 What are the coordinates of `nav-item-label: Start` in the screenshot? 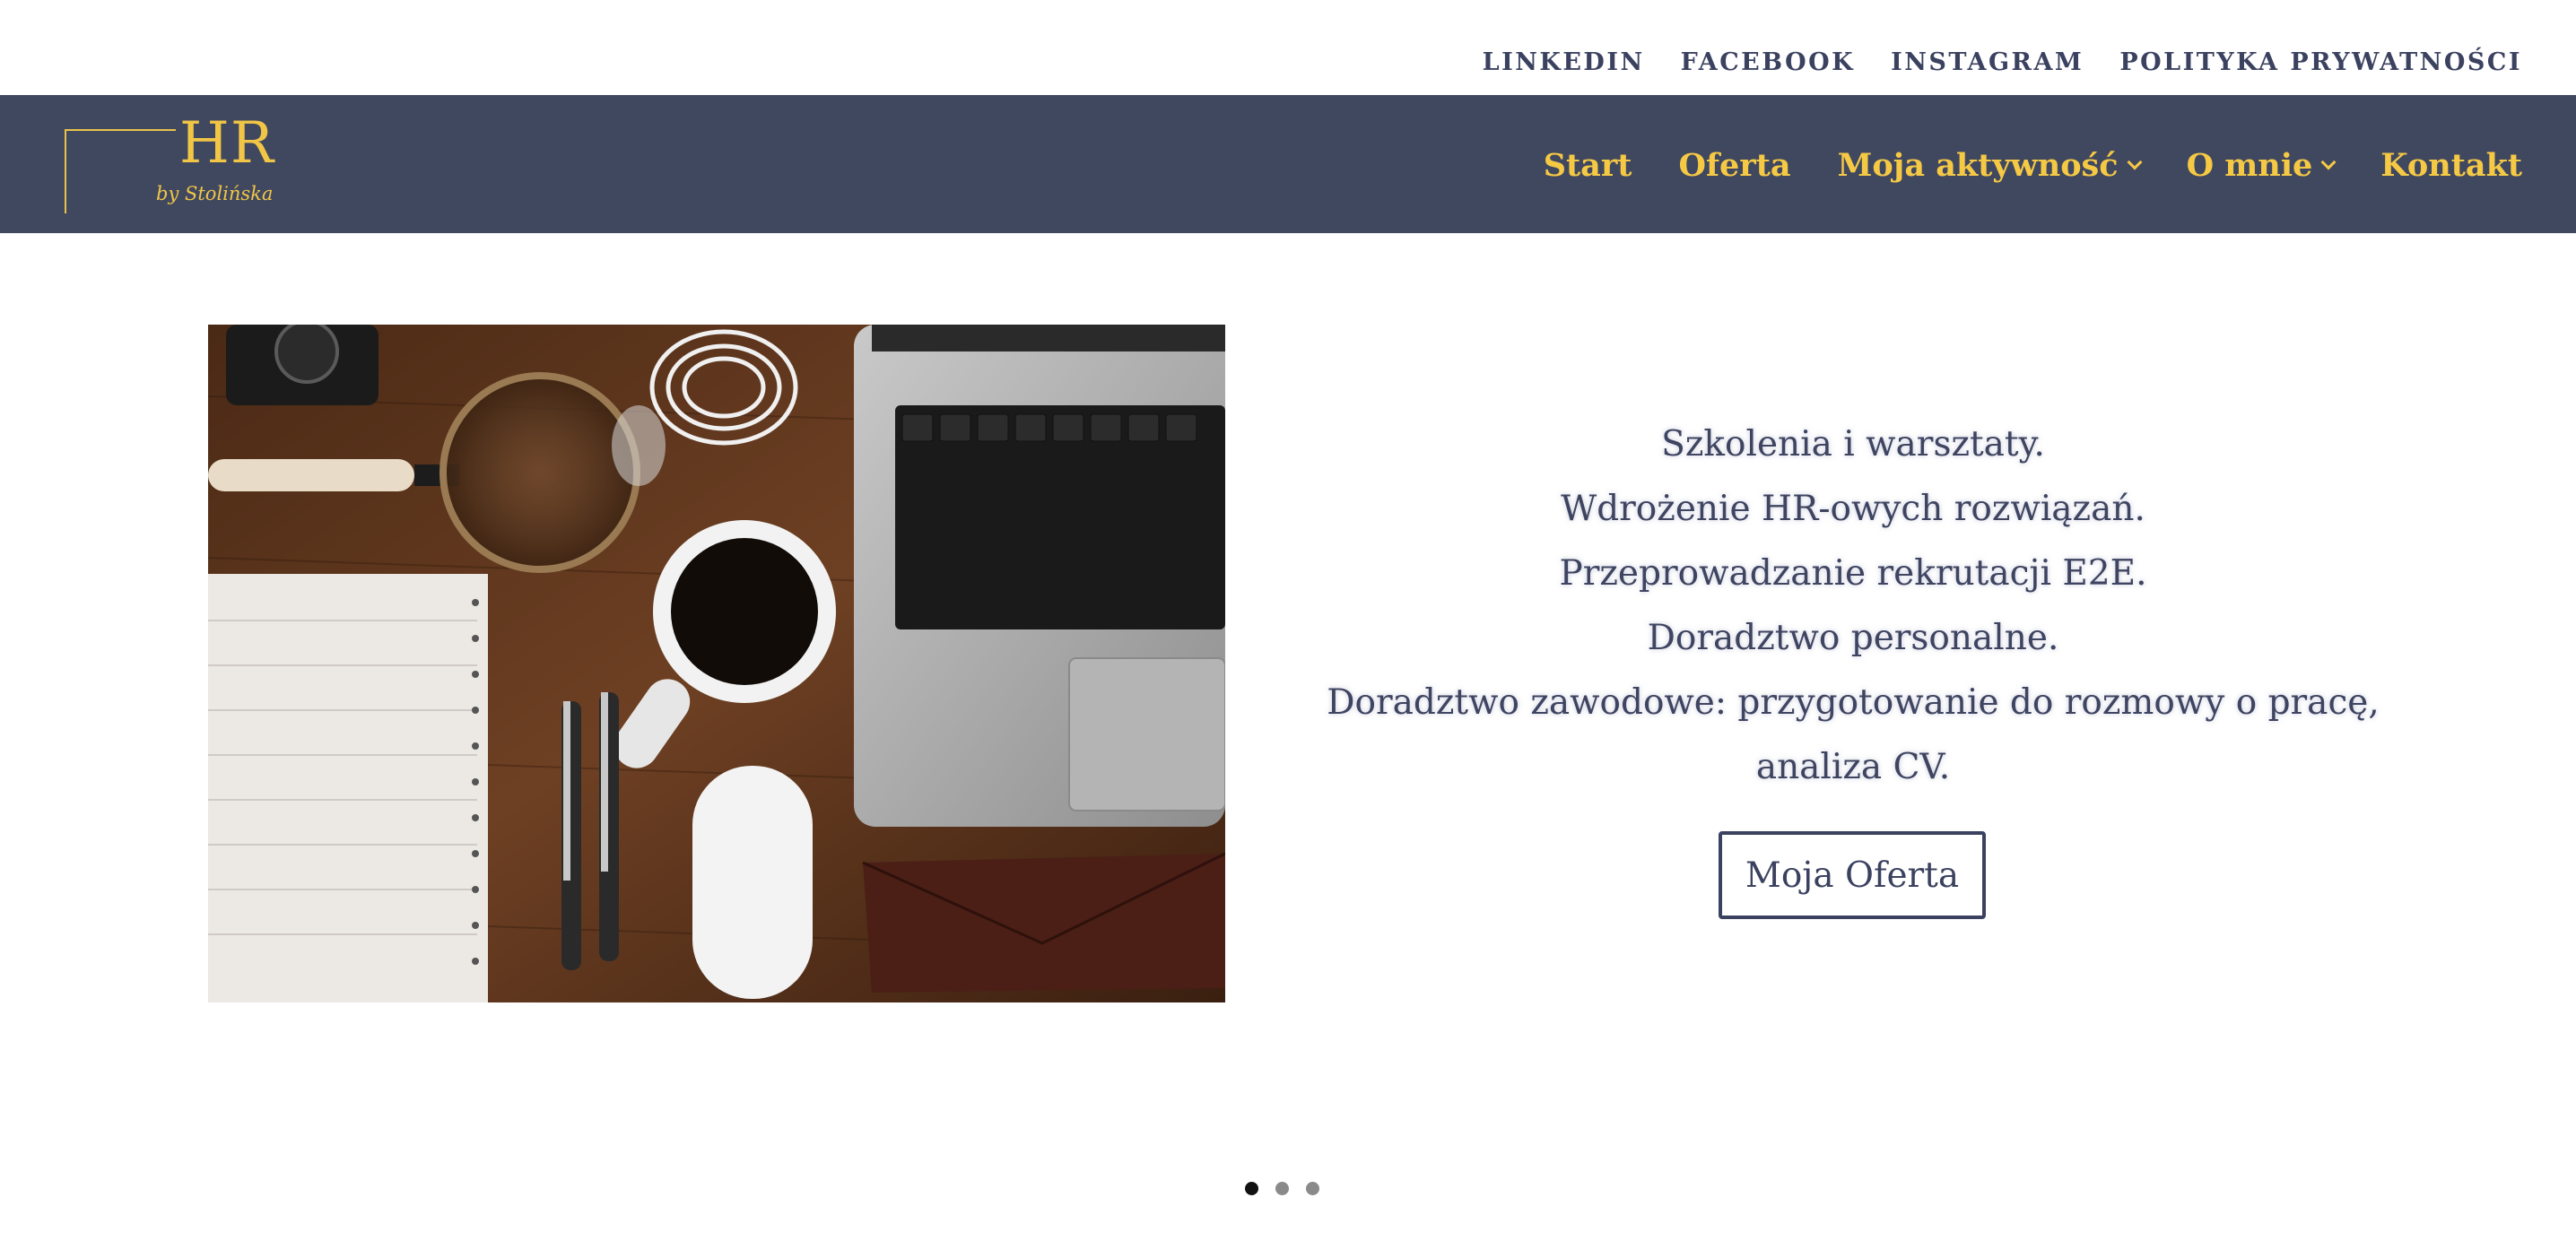 It's located at (1587, 165).